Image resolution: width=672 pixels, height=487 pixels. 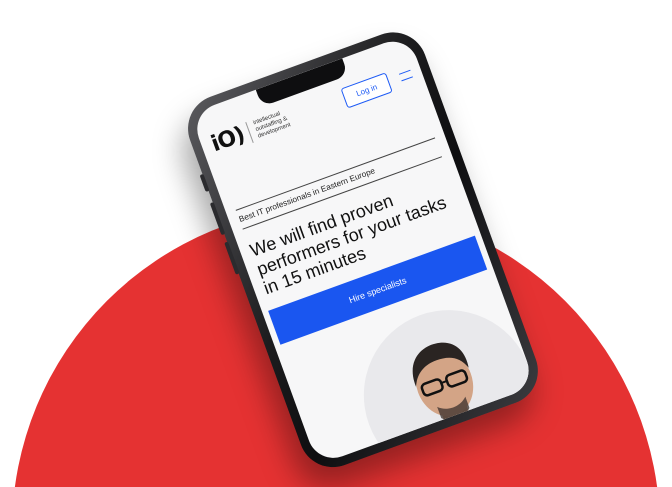 I want to click on logo-tagline: intellectual outstaffing & development, so click(x=272, y=125).